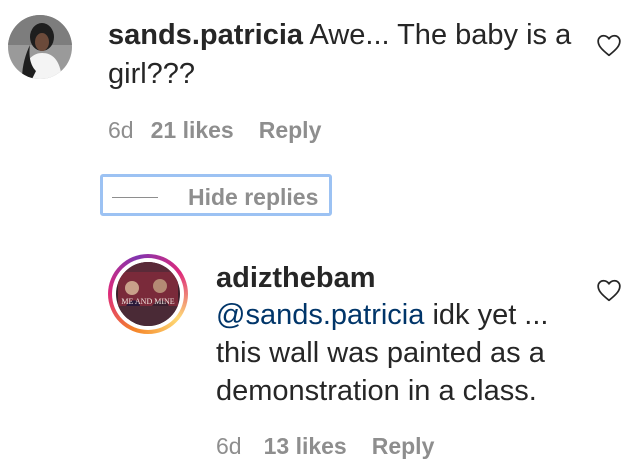  I want to click on comment-likes: 21 likes, so click(192, 130).